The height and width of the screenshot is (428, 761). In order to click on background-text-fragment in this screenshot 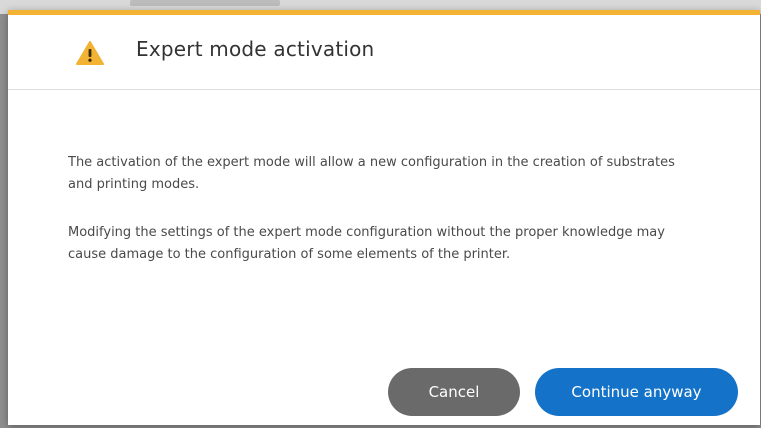, I will do `click(205, 3)`.